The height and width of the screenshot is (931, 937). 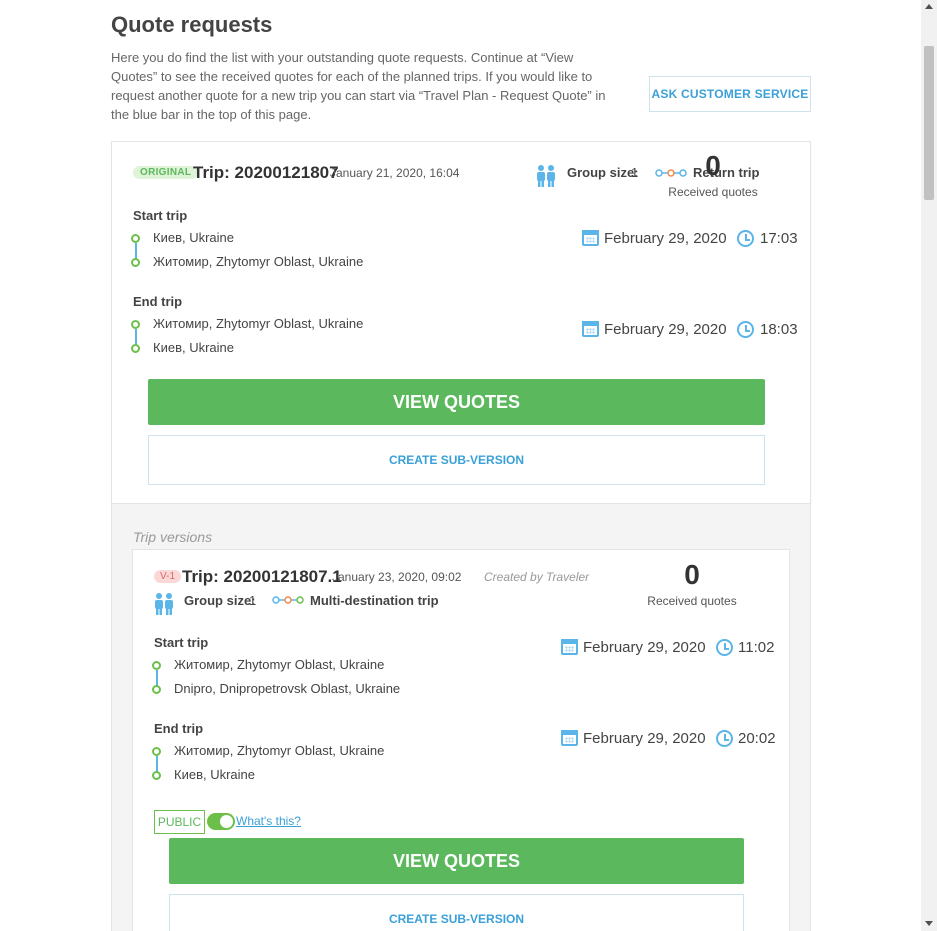 I want to click on created-by: Created by Traveler, so click(x=537, y=577).